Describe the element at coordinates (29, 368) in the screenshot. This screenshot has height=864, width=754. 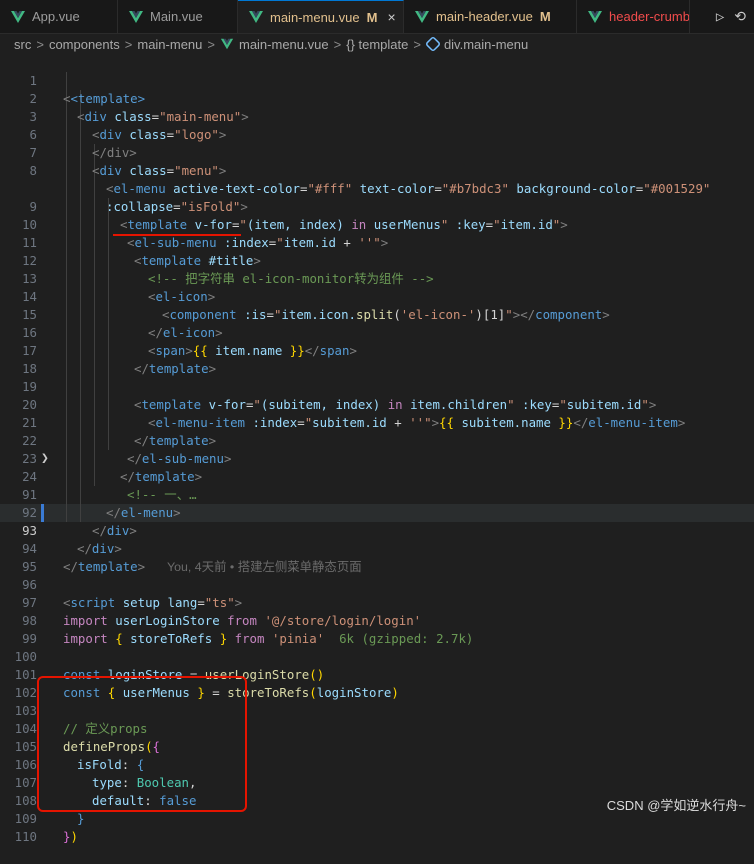
I see `code-line: 18` at that location.